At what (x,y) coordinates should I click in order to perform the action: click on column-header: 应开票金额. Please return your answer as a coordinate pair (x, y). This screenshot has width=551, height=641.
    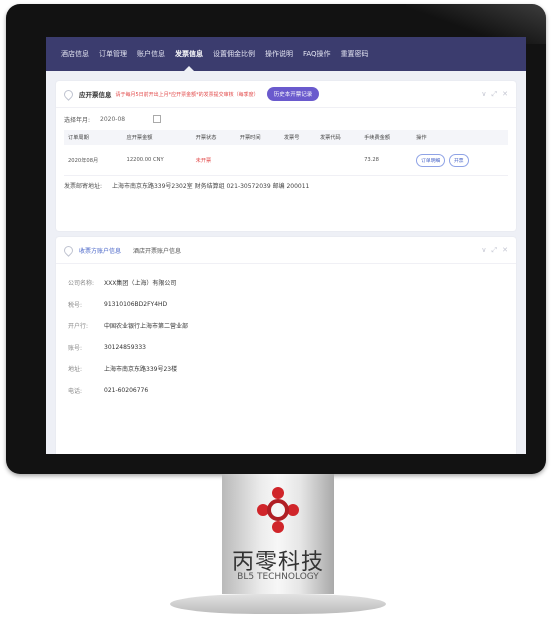
    Looking at the image, I should click on (157, 137).